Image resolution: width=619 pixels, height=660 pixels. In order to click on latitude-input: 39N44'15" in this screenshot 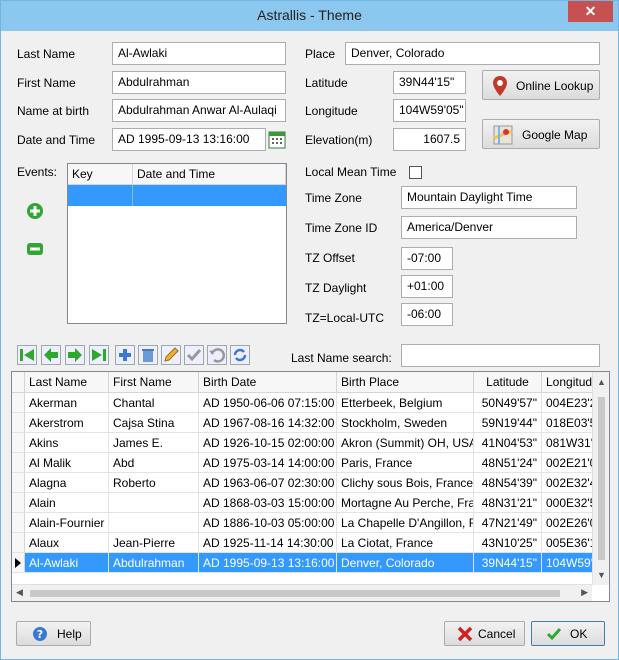, I will do `click(429, 82)`.